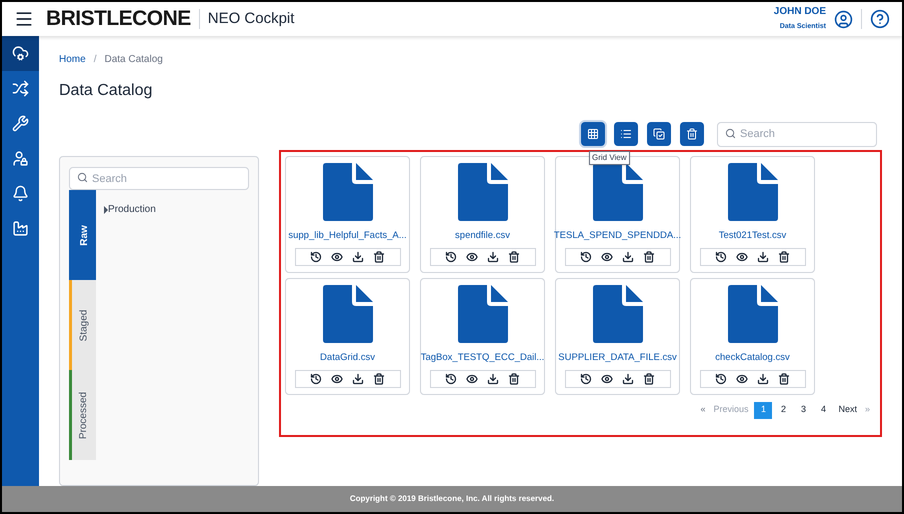 This screenshot has height=514, width=904. I want to click on brand-logo: BRISTLECONE, so click(118, 19).